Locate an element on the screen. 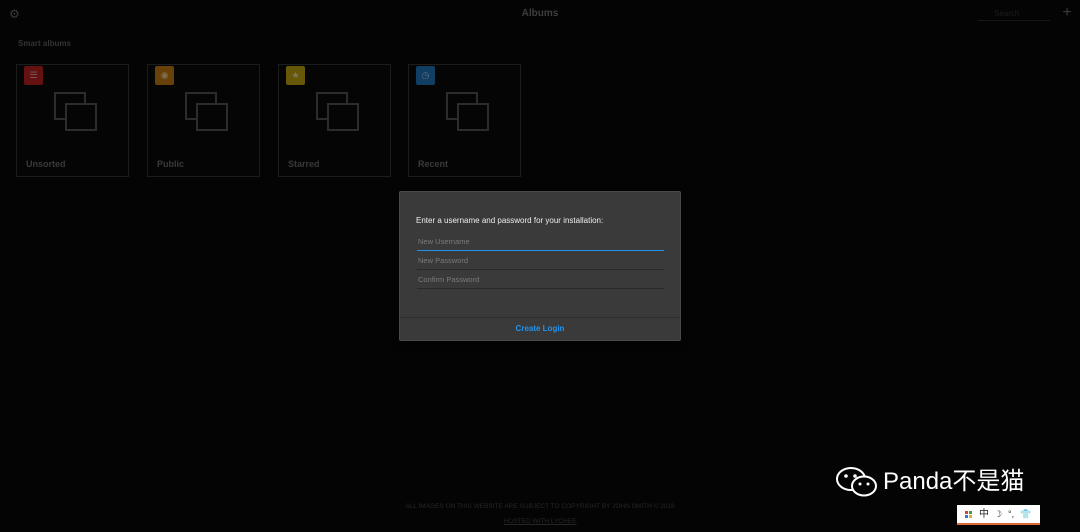  album-label: Starred is located at coordinates (304, 164).